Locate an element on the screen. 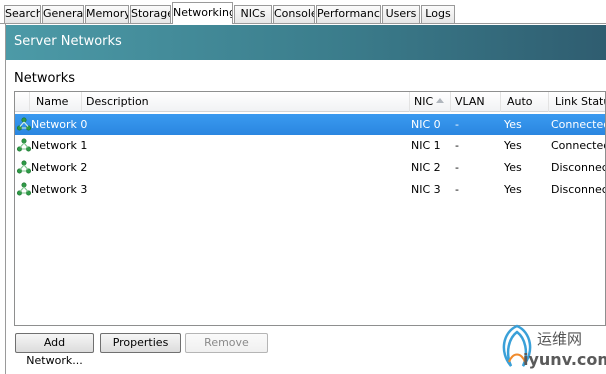 This screenshot has width=606, height=374. page-banner: Server Networks is located at coordinates (306, 42).